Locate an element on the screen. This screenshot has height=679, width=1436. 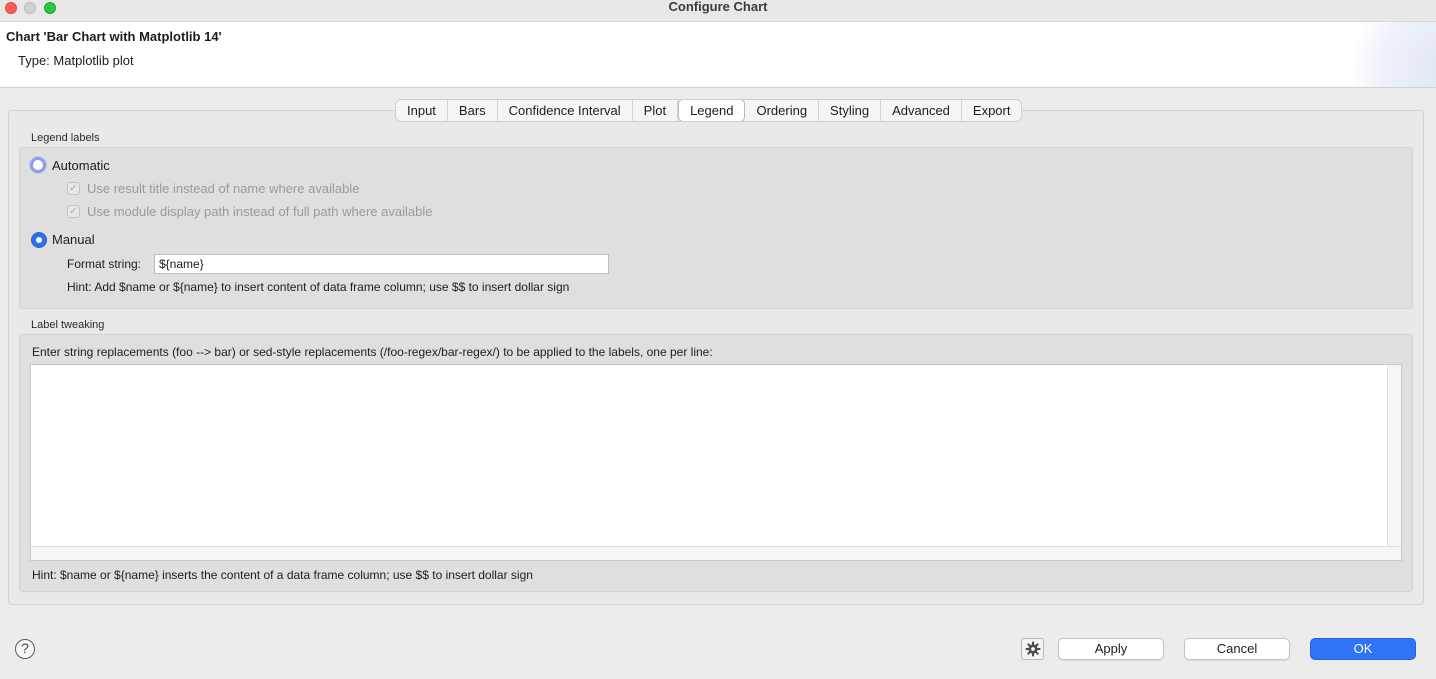
tab-plot: Plot is located at coordinates (656, 110).